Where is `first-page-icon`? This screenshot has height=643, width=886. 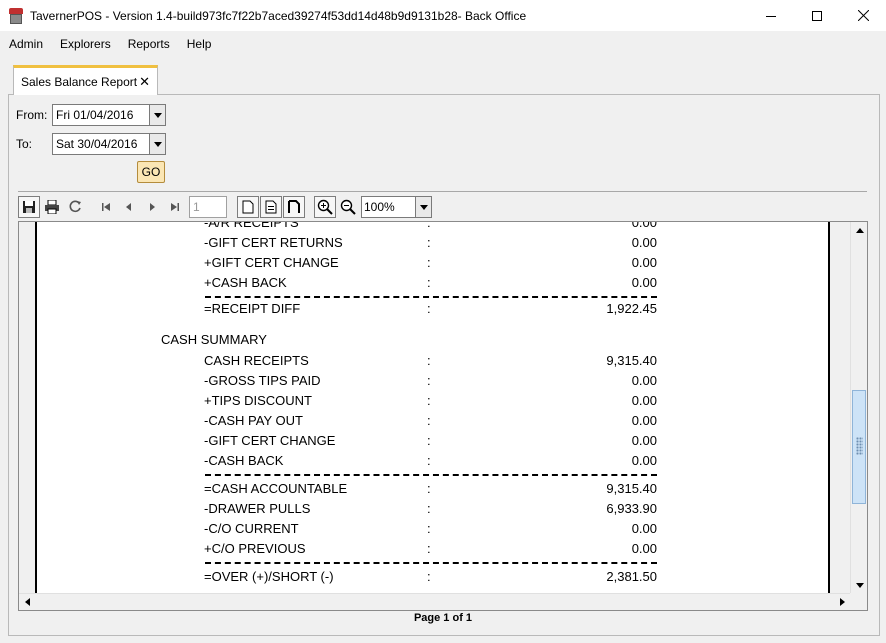
first-page-icon is located at coordinates (106, 207).